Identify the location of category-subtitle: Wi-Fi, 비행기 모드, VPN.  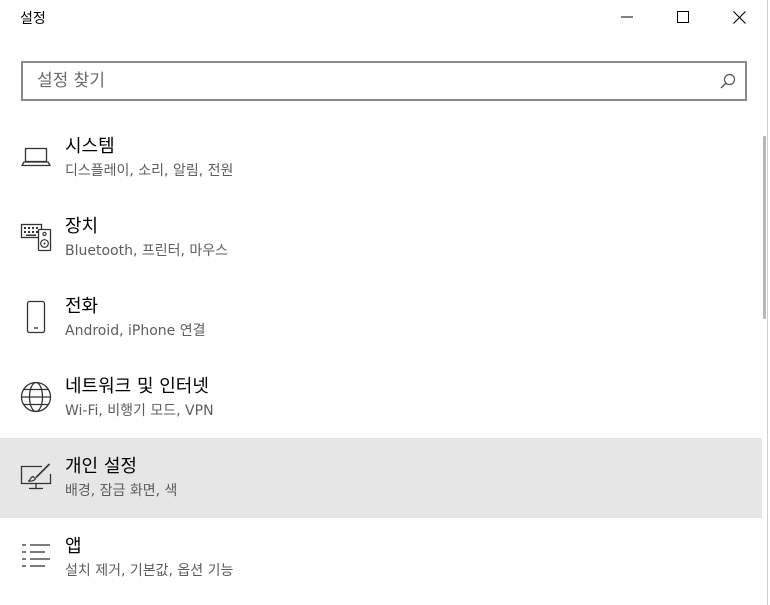
(139, 411).